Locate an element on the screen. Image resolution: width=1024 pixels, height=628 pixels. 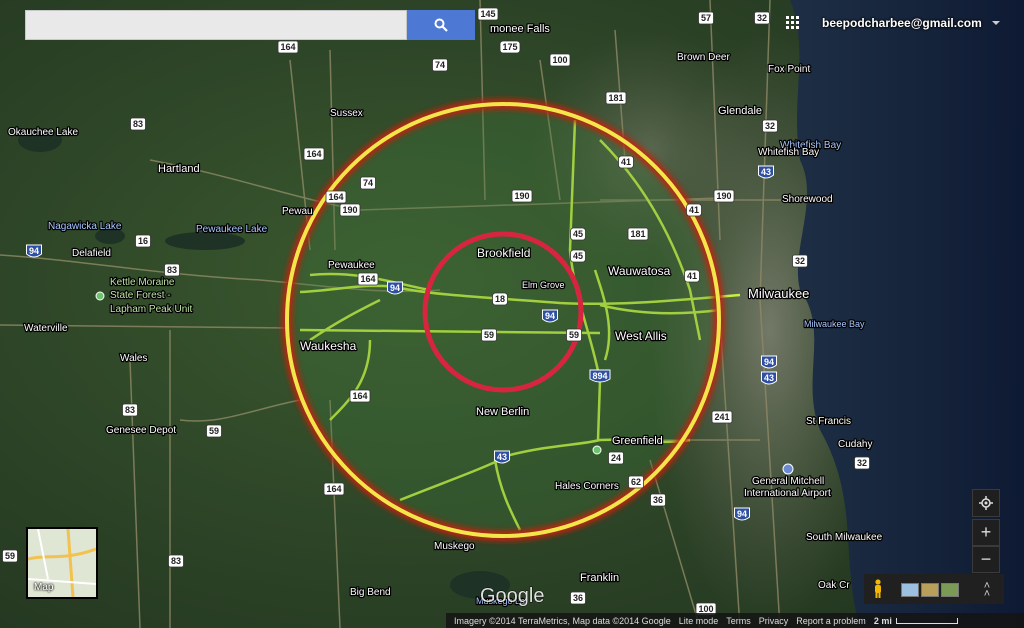
place-label-pewaukee-town: Pewau is located at coordinates (297, 211).